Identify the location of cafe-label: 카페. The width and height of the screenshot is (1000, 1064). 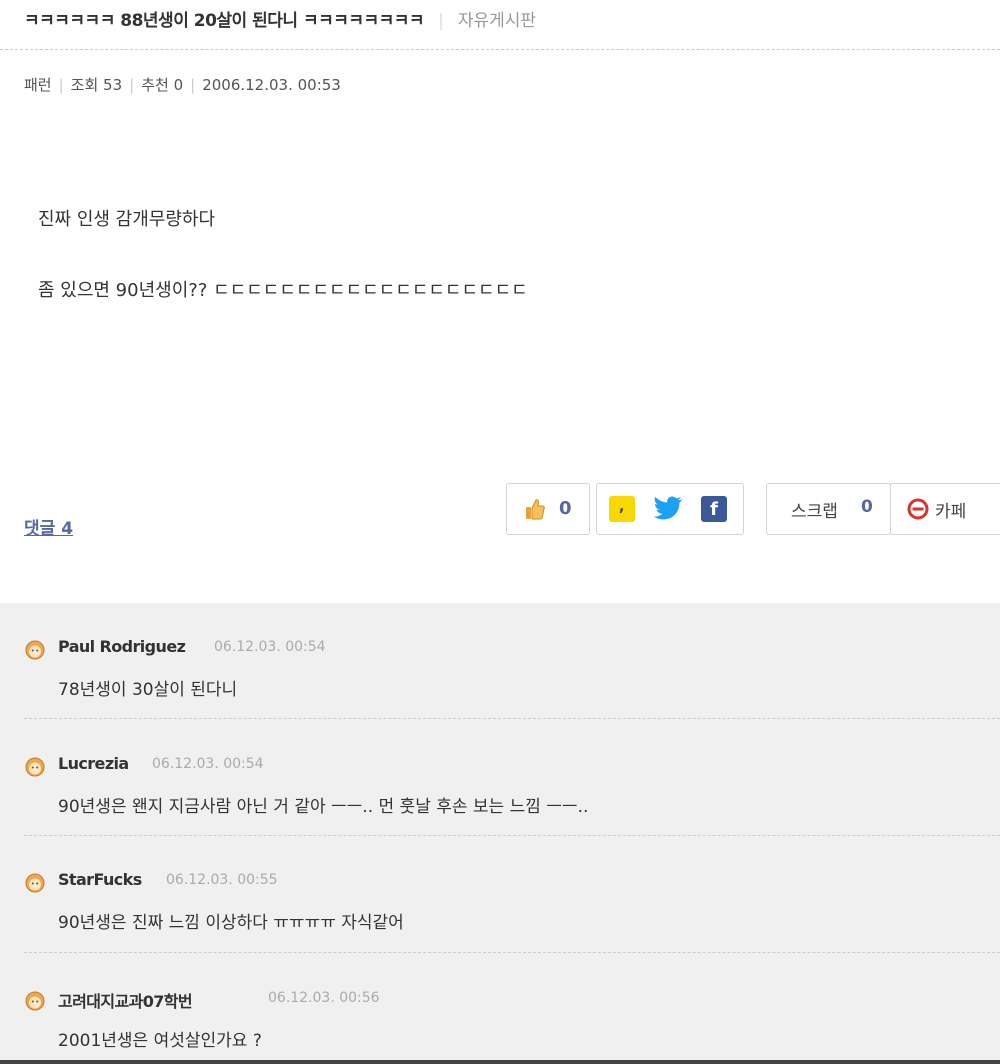
(951, 512).